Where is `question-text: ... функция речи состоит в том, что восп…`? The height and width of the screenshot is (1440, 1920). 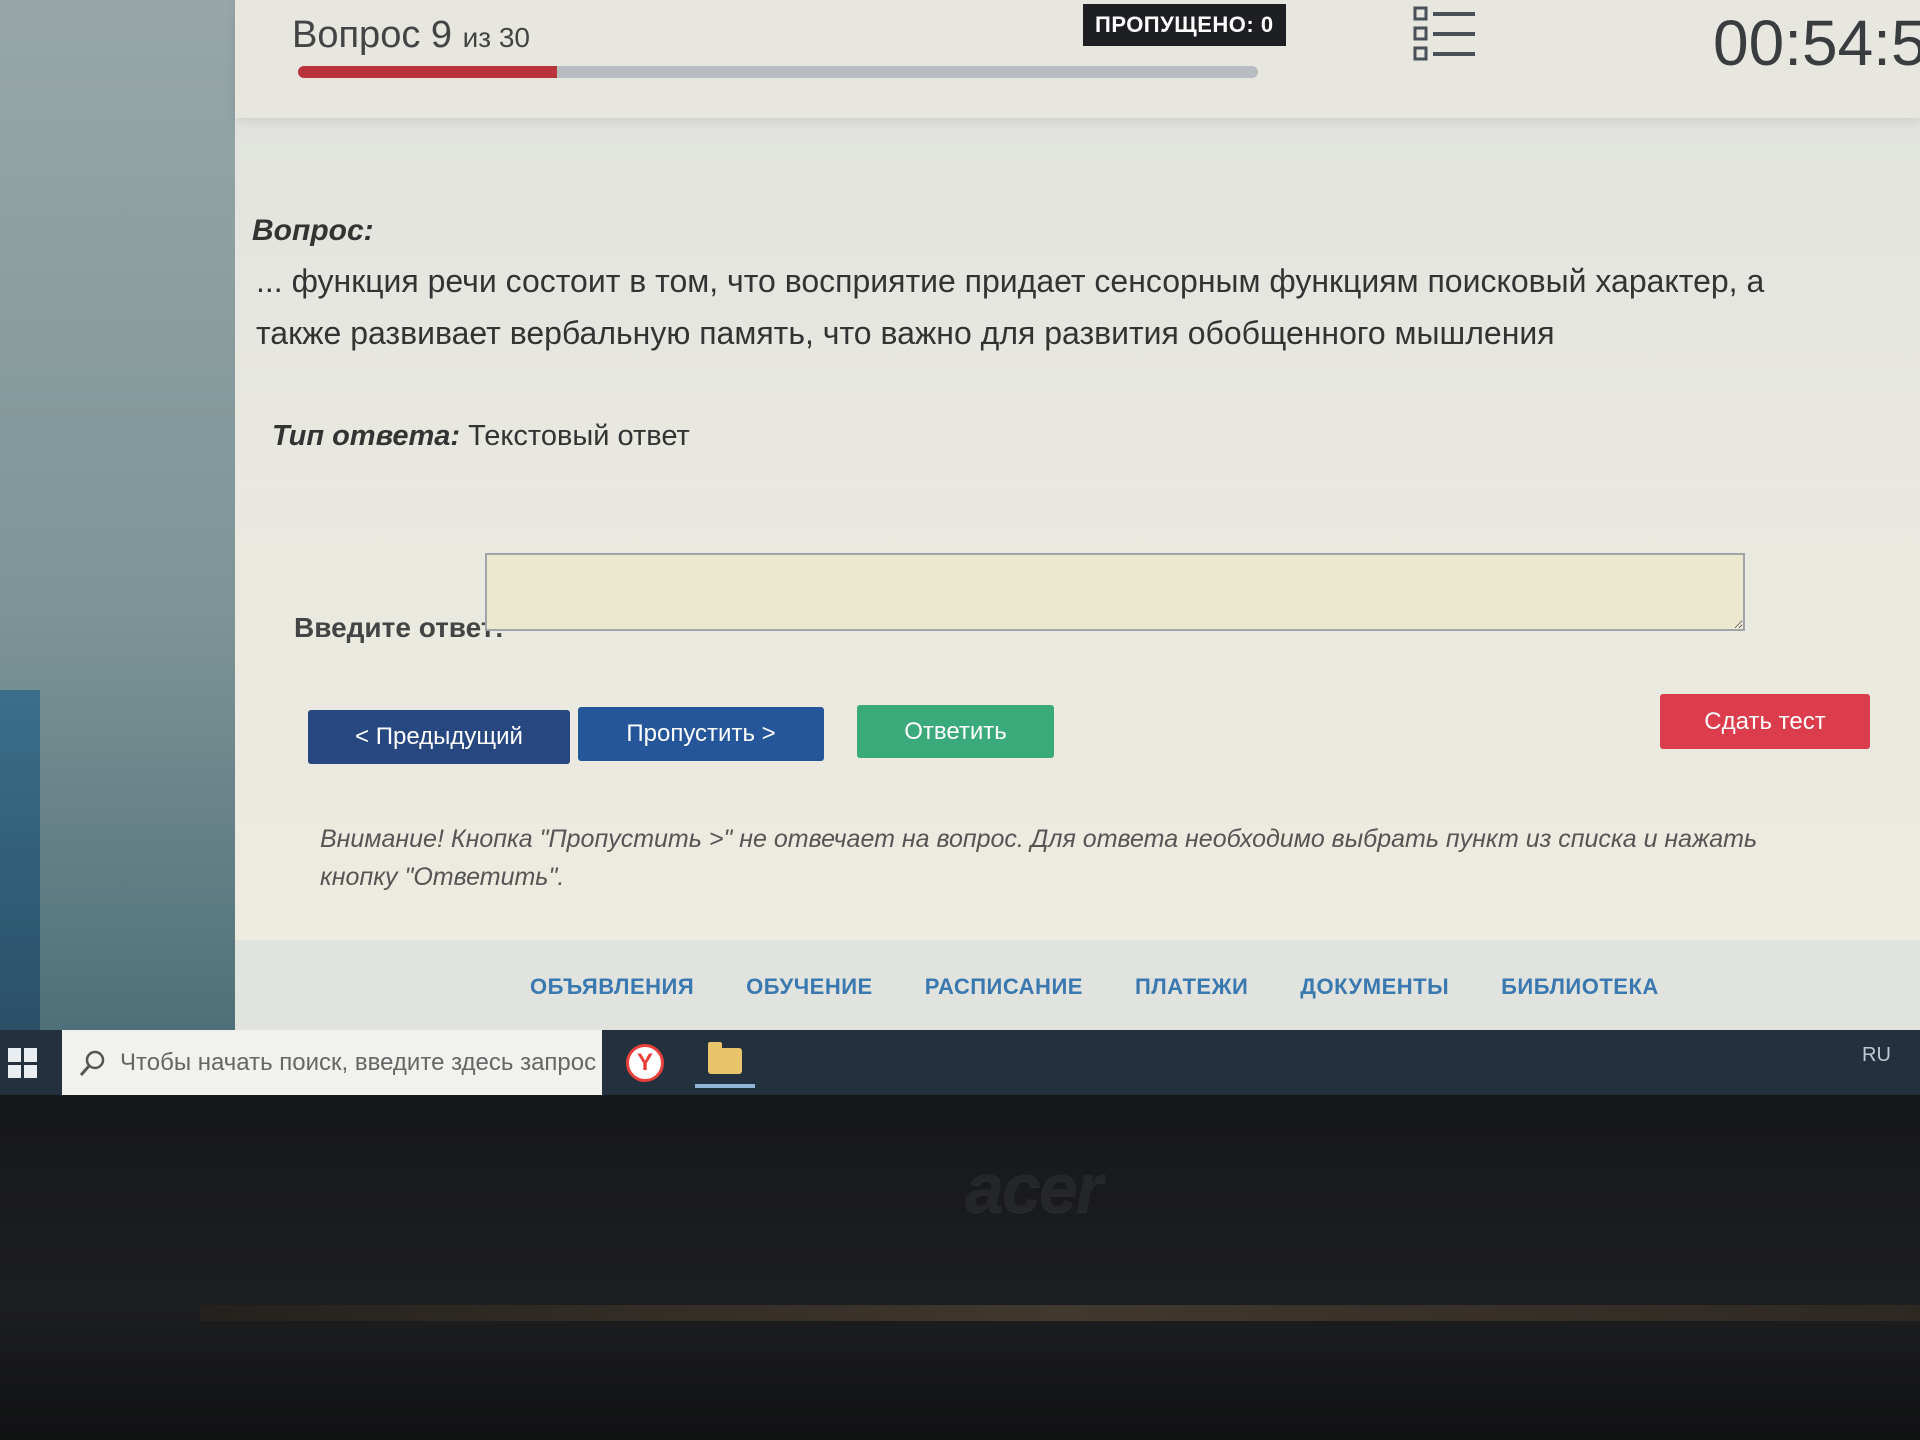 question-text: ... функция речи состоит в том, что восп… is located at coordinates (1010, 307).